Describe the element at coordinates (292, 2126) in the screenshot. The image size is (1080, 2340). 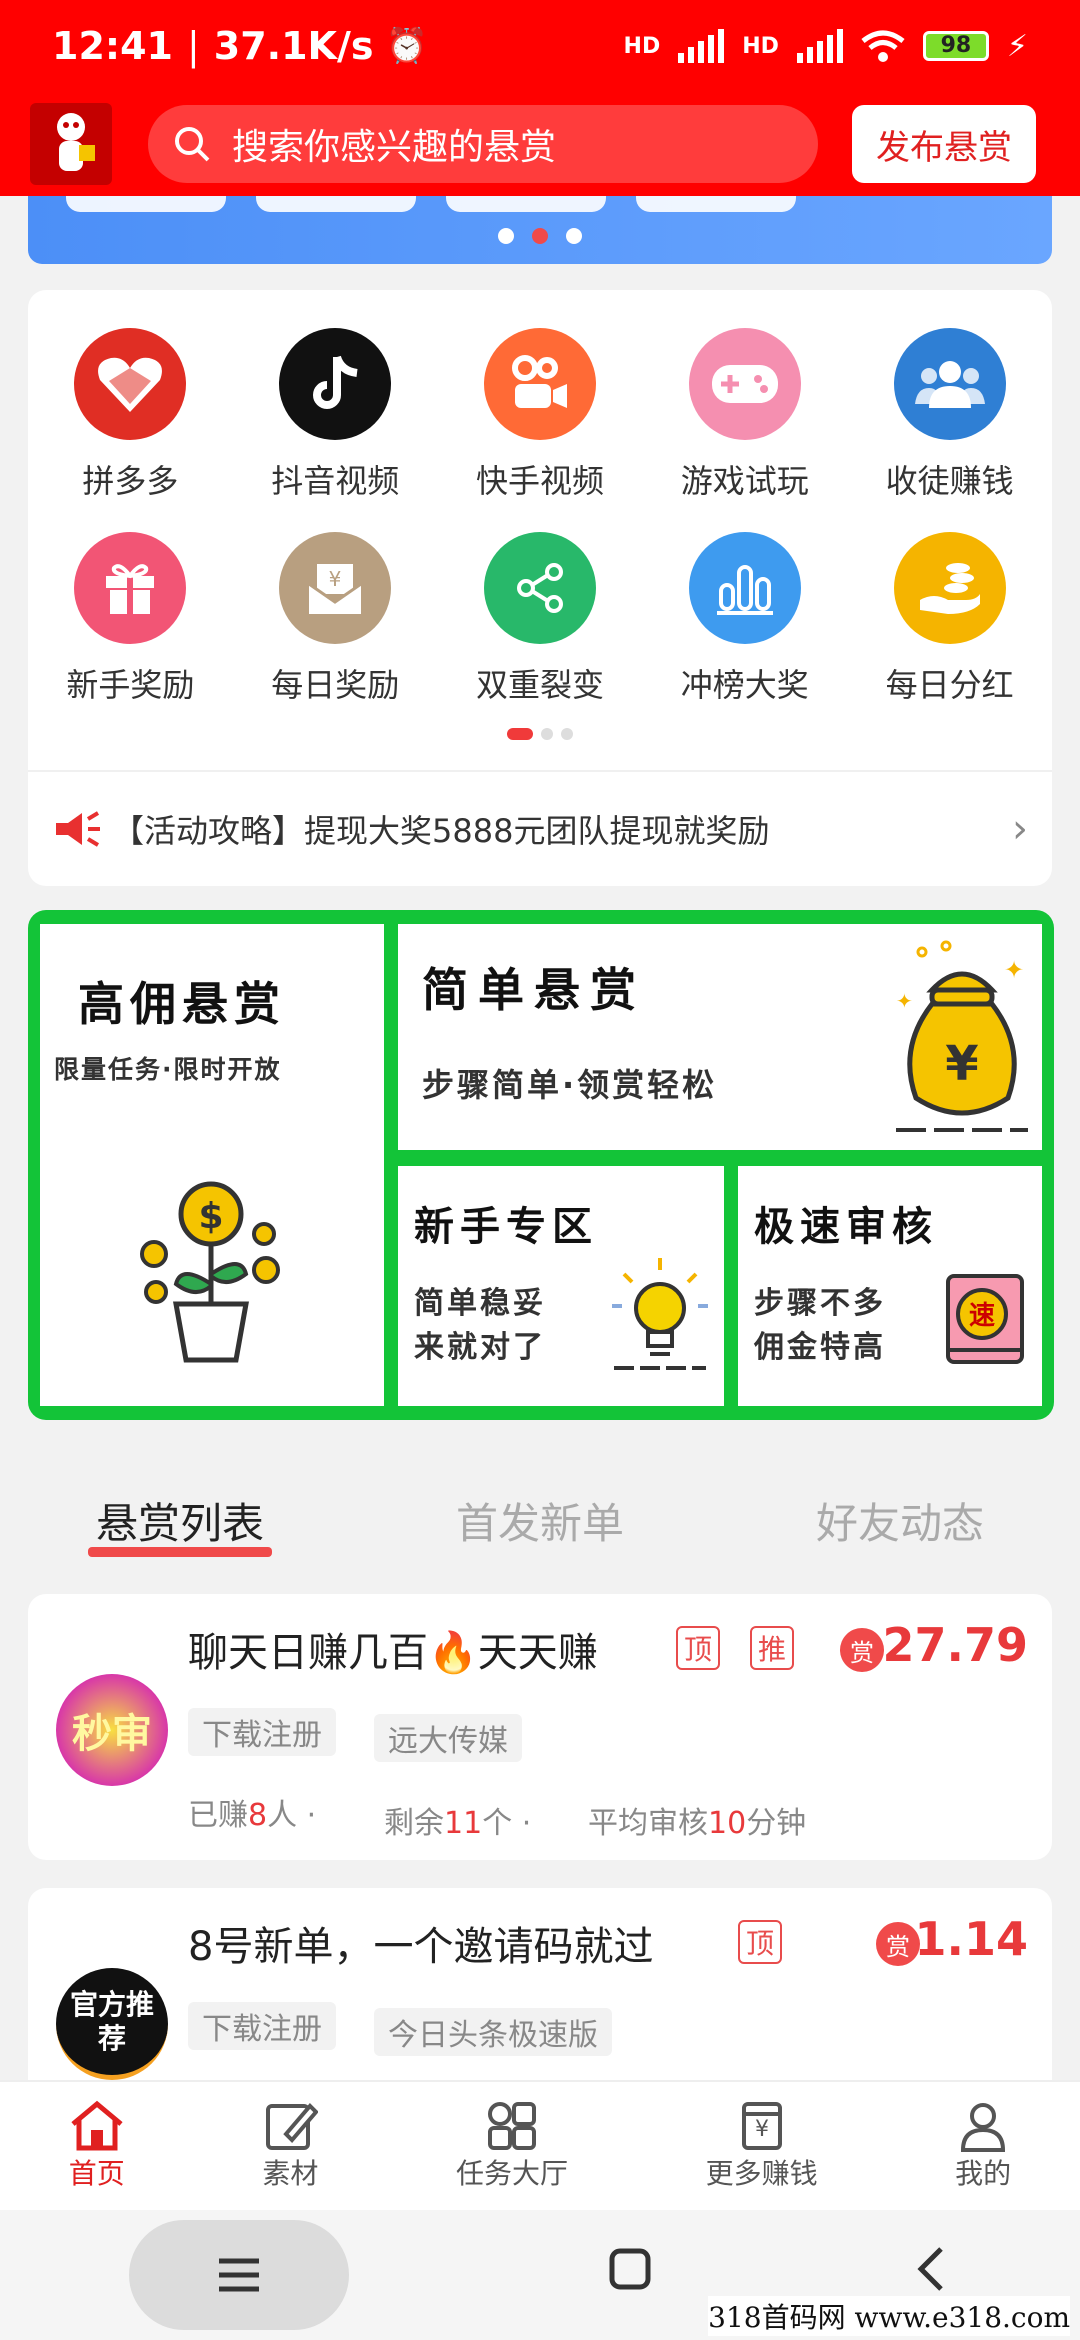
I see `edit-icon` at that location.